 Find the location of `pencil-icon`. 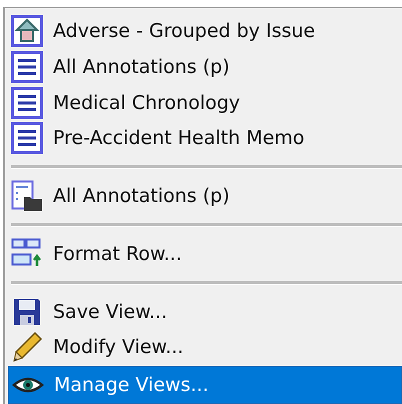

pencil-icon is located at coordinates (27, 347).